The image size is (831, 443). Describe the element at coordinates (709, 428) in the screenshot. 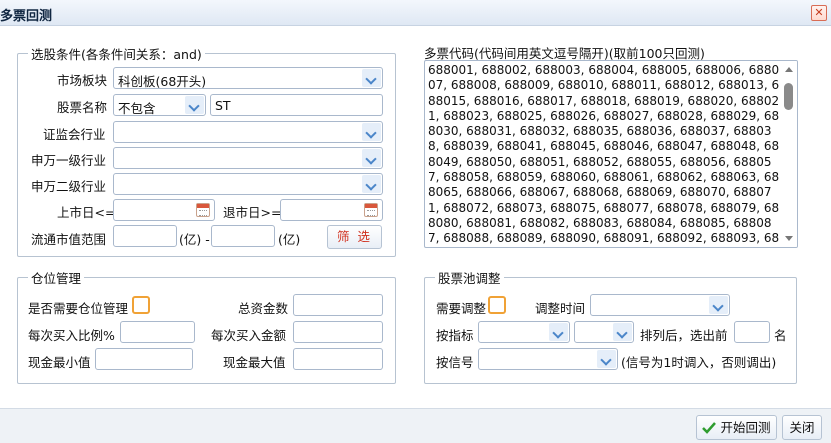

I see `check-icon` at that location.